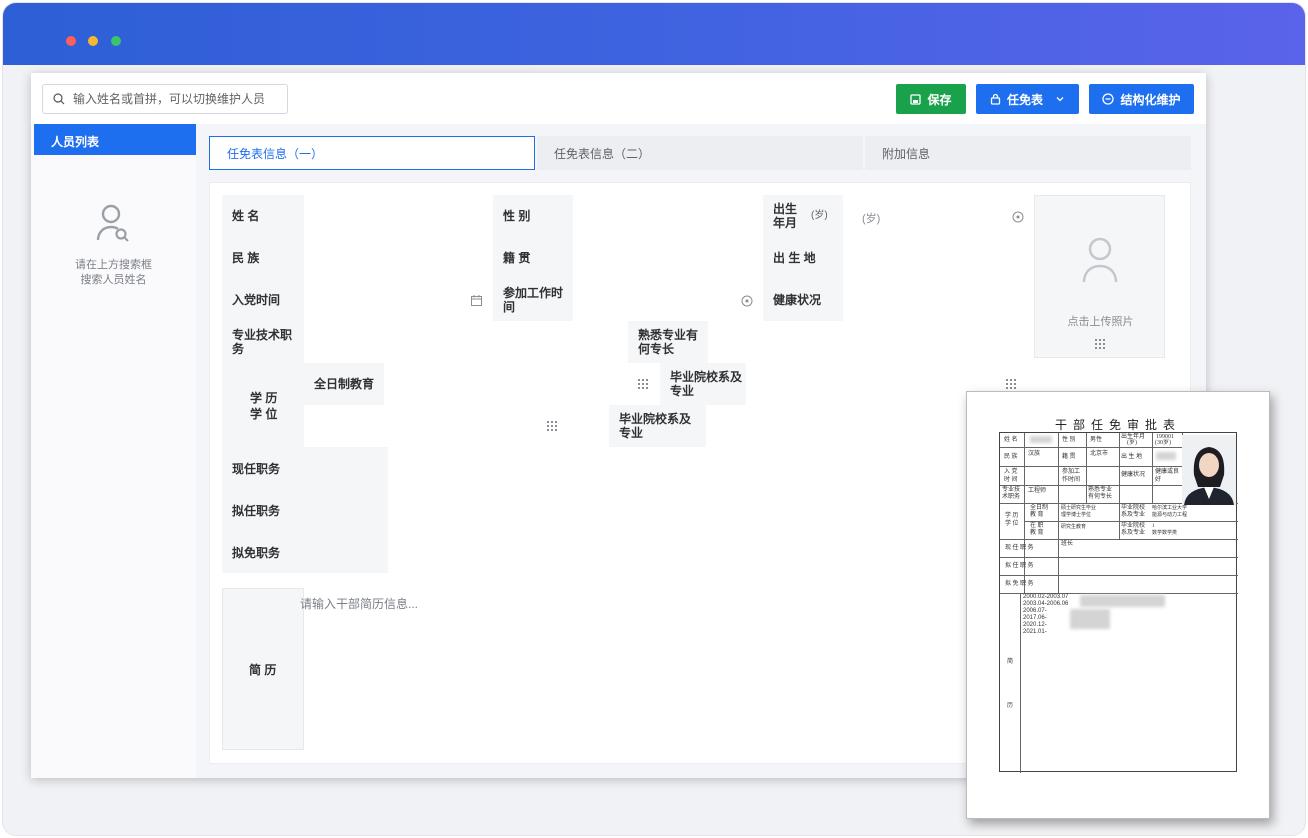 Image resolution: width=1308 pixels, height=838 pixels. I want to click on expertise-label-line-2: 何专长, so click(656, 349).